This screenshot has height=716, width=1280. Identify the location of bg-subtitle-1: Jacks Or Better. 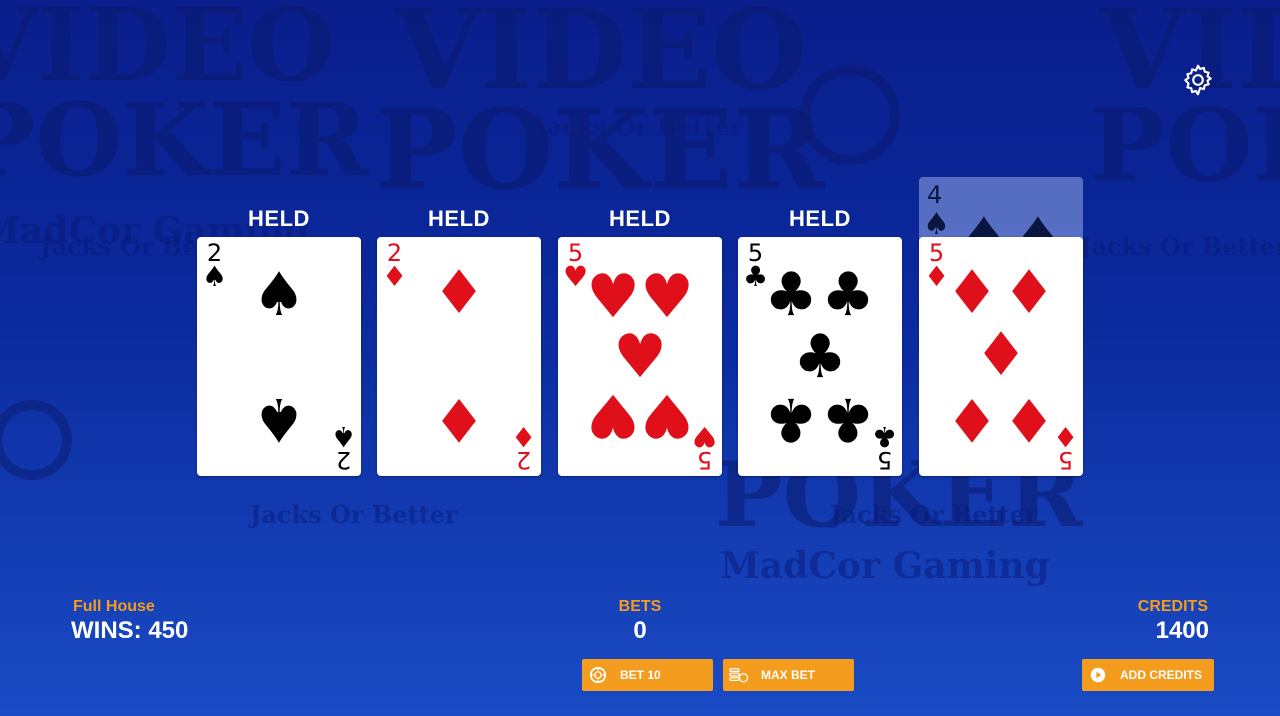
(639, 126).